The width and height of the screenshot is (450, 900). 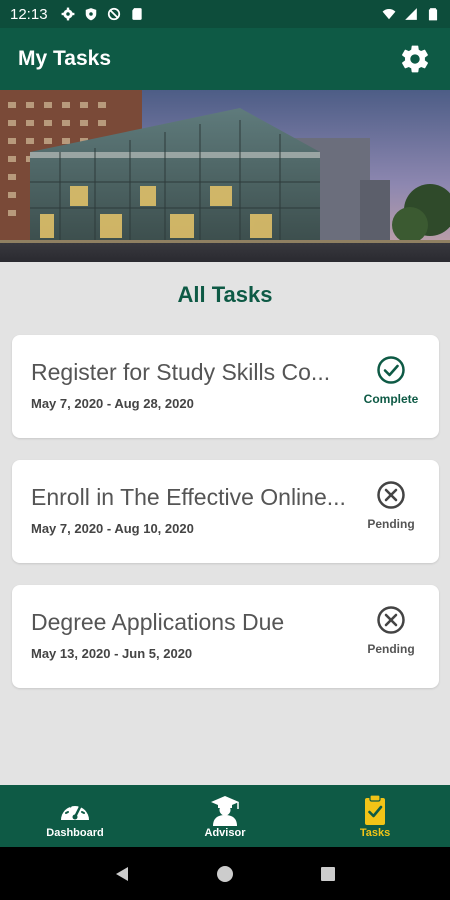 What do you see at coordinates (29, 14) in the screenshot?
I see `status-time: 12:13` at bounding box center [29, 14].